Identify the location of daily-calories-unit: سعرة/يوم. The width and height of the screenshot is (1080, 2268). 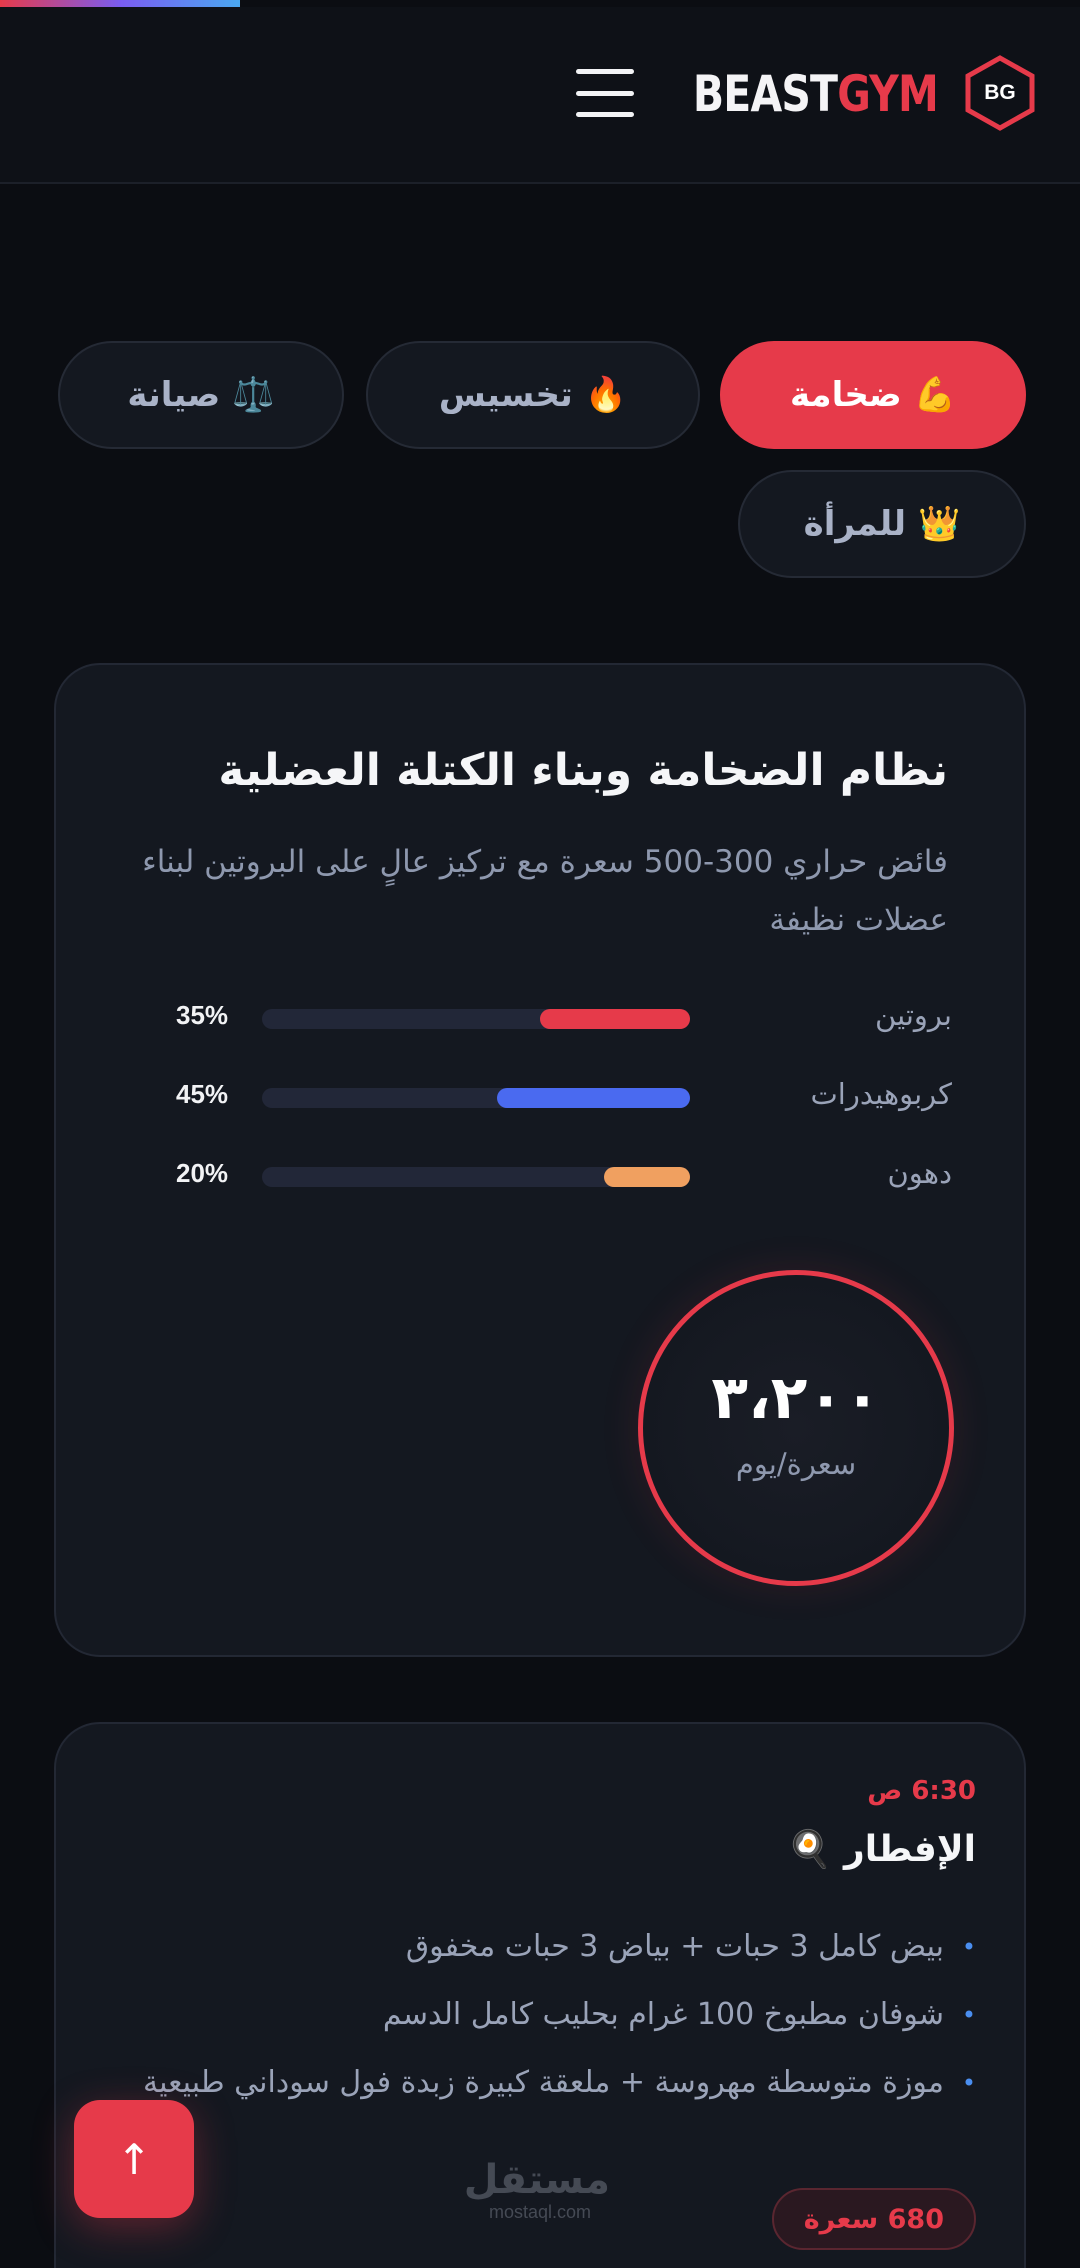
(796, 1464).